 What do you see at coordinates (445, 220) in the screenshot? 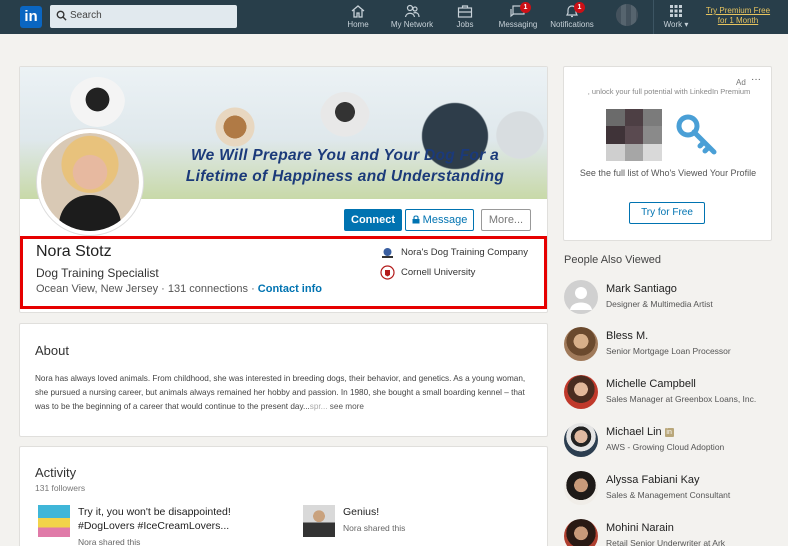
I see `message-button-label: Message` at bounding box center [445, 220].